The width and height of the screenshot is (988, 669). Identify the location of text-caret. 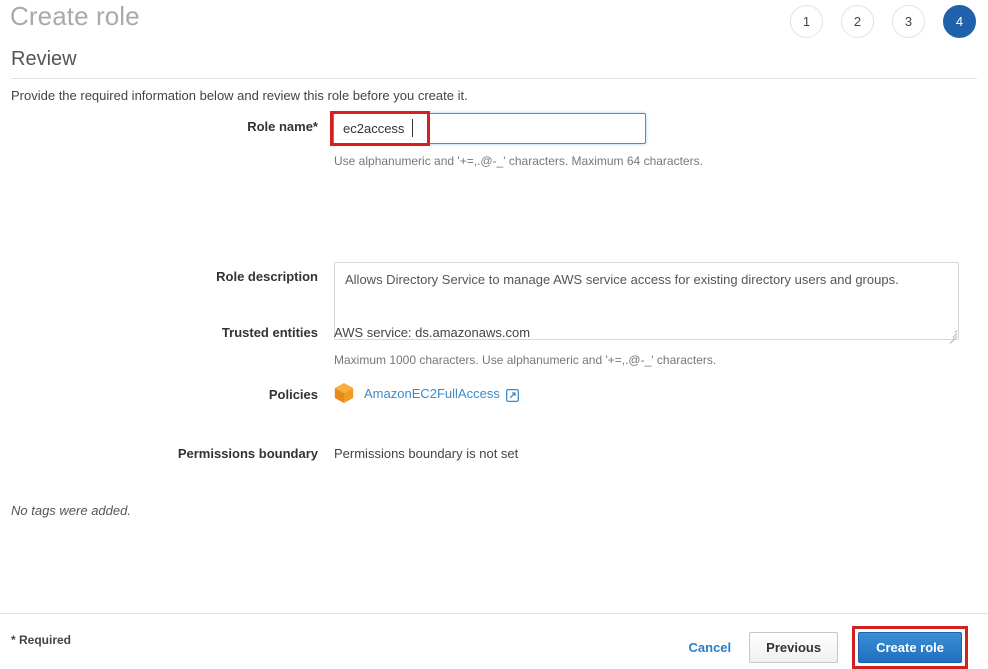
(412, 128).